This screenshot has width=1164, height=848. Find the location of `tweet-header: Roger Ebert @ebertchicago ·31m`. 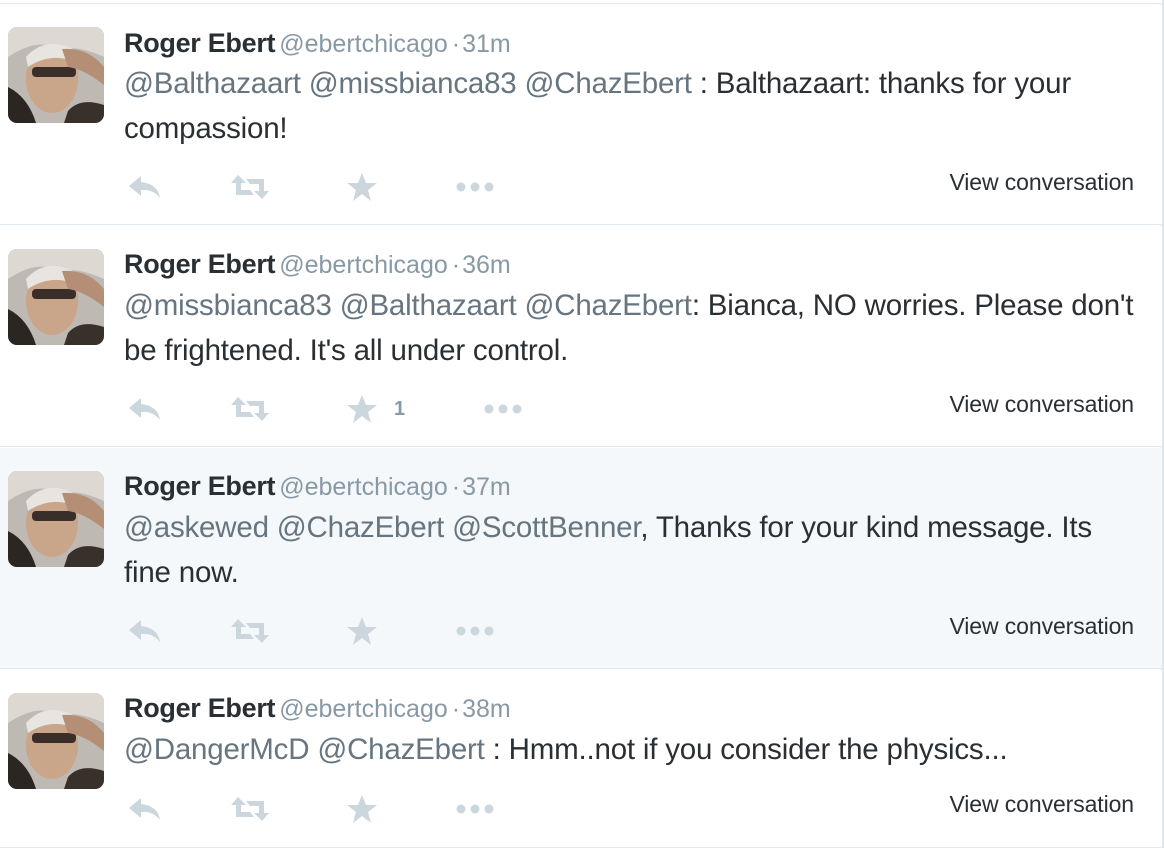

tweet-header: Roger Ebert @ebertchicago ·31m is located at coordinates (317, 45).